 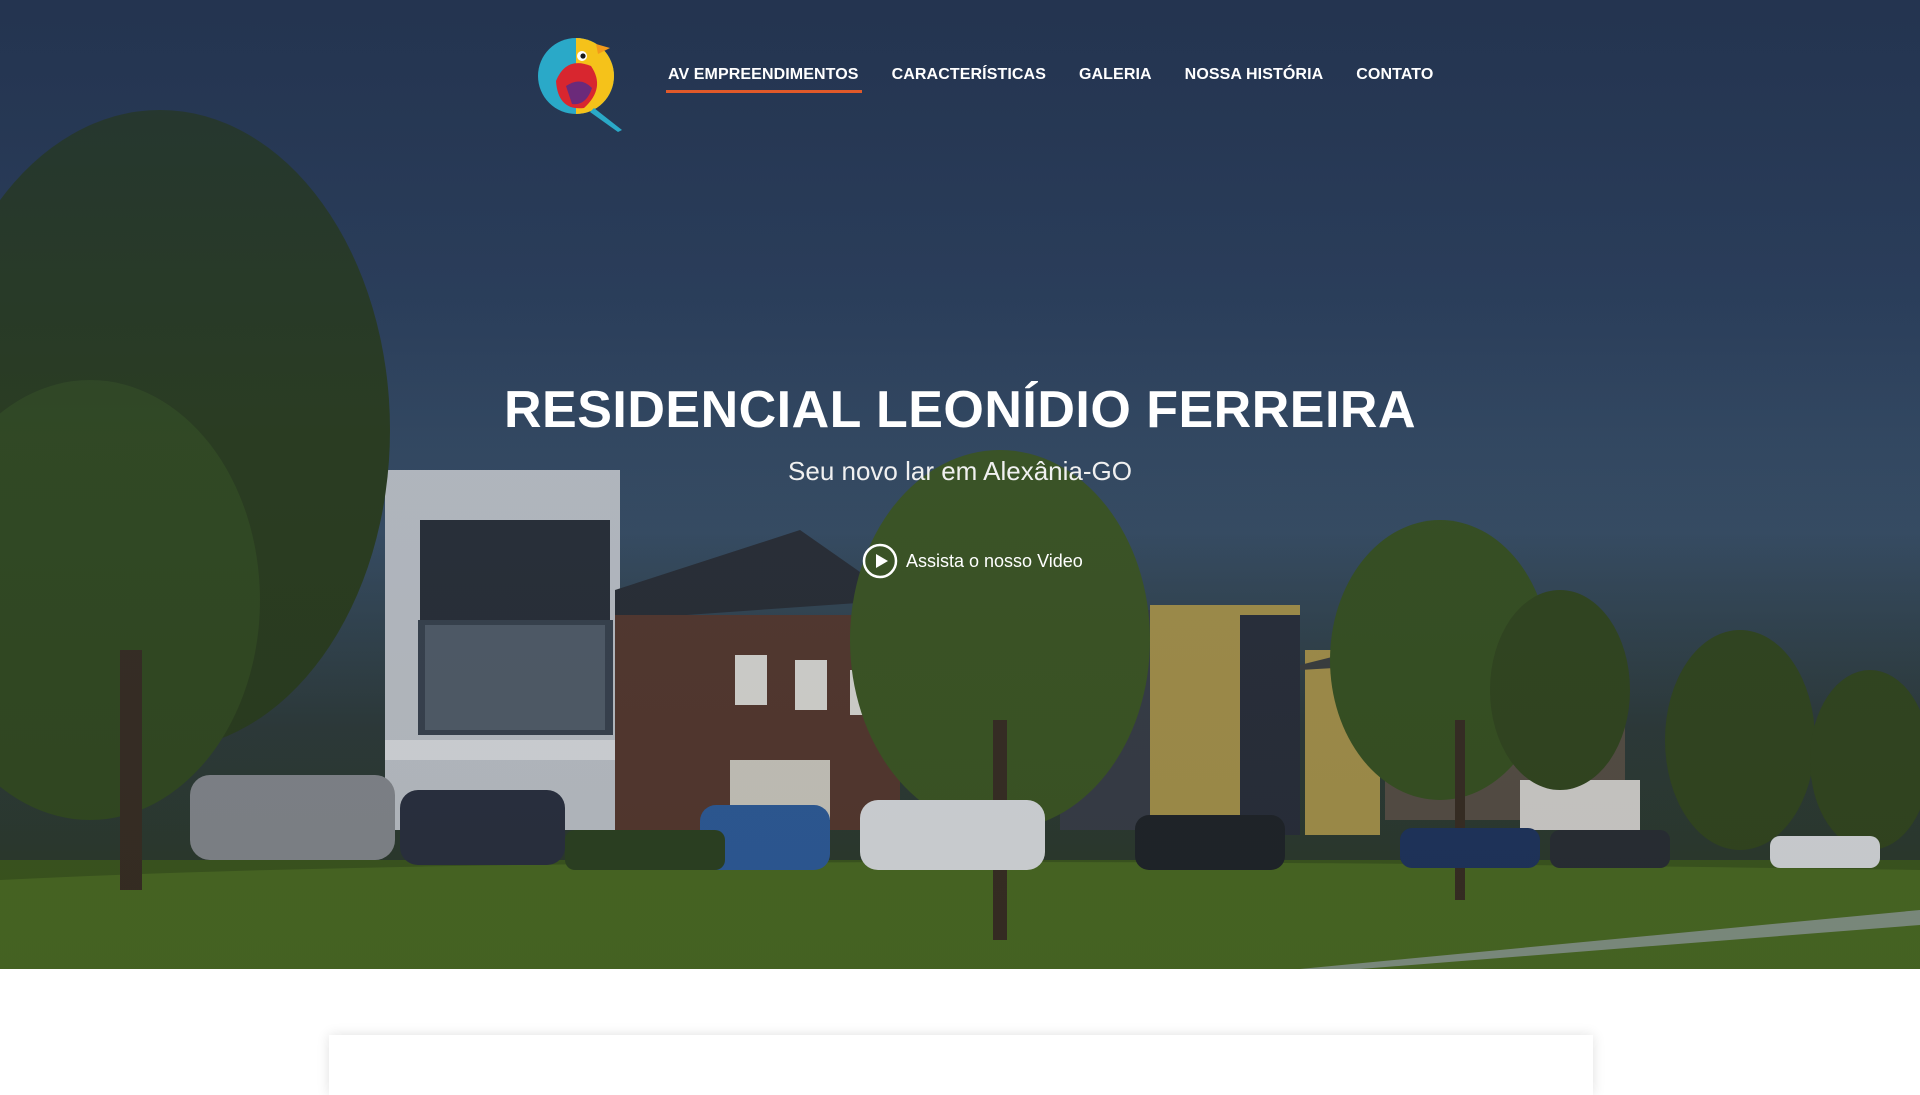 I want to click on hero-title: RESIDENCIAL LEONÍDIO FERREIRA, so click(x=960, y=410).